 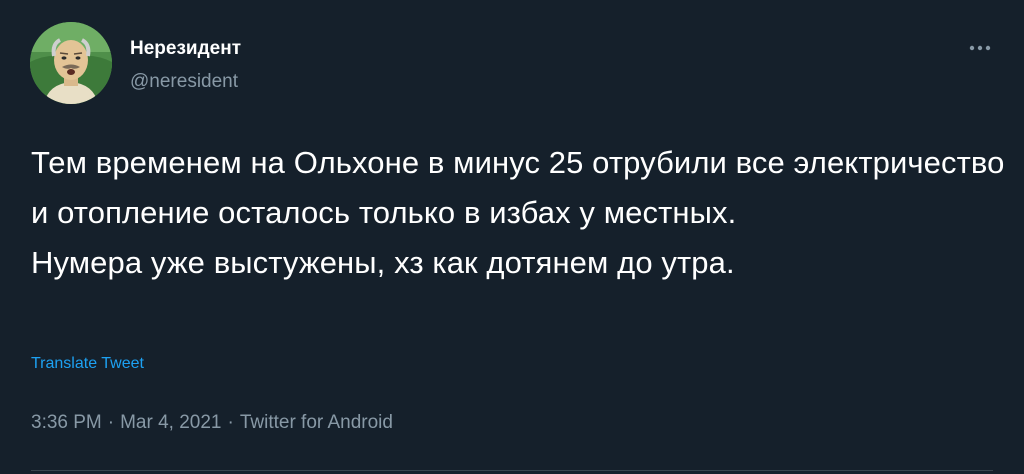 What do you see at coordinates (87, 364) in the screenshot?
I see `translate-tweet-link: Translate Tweet` at bounding box center [87, 364].